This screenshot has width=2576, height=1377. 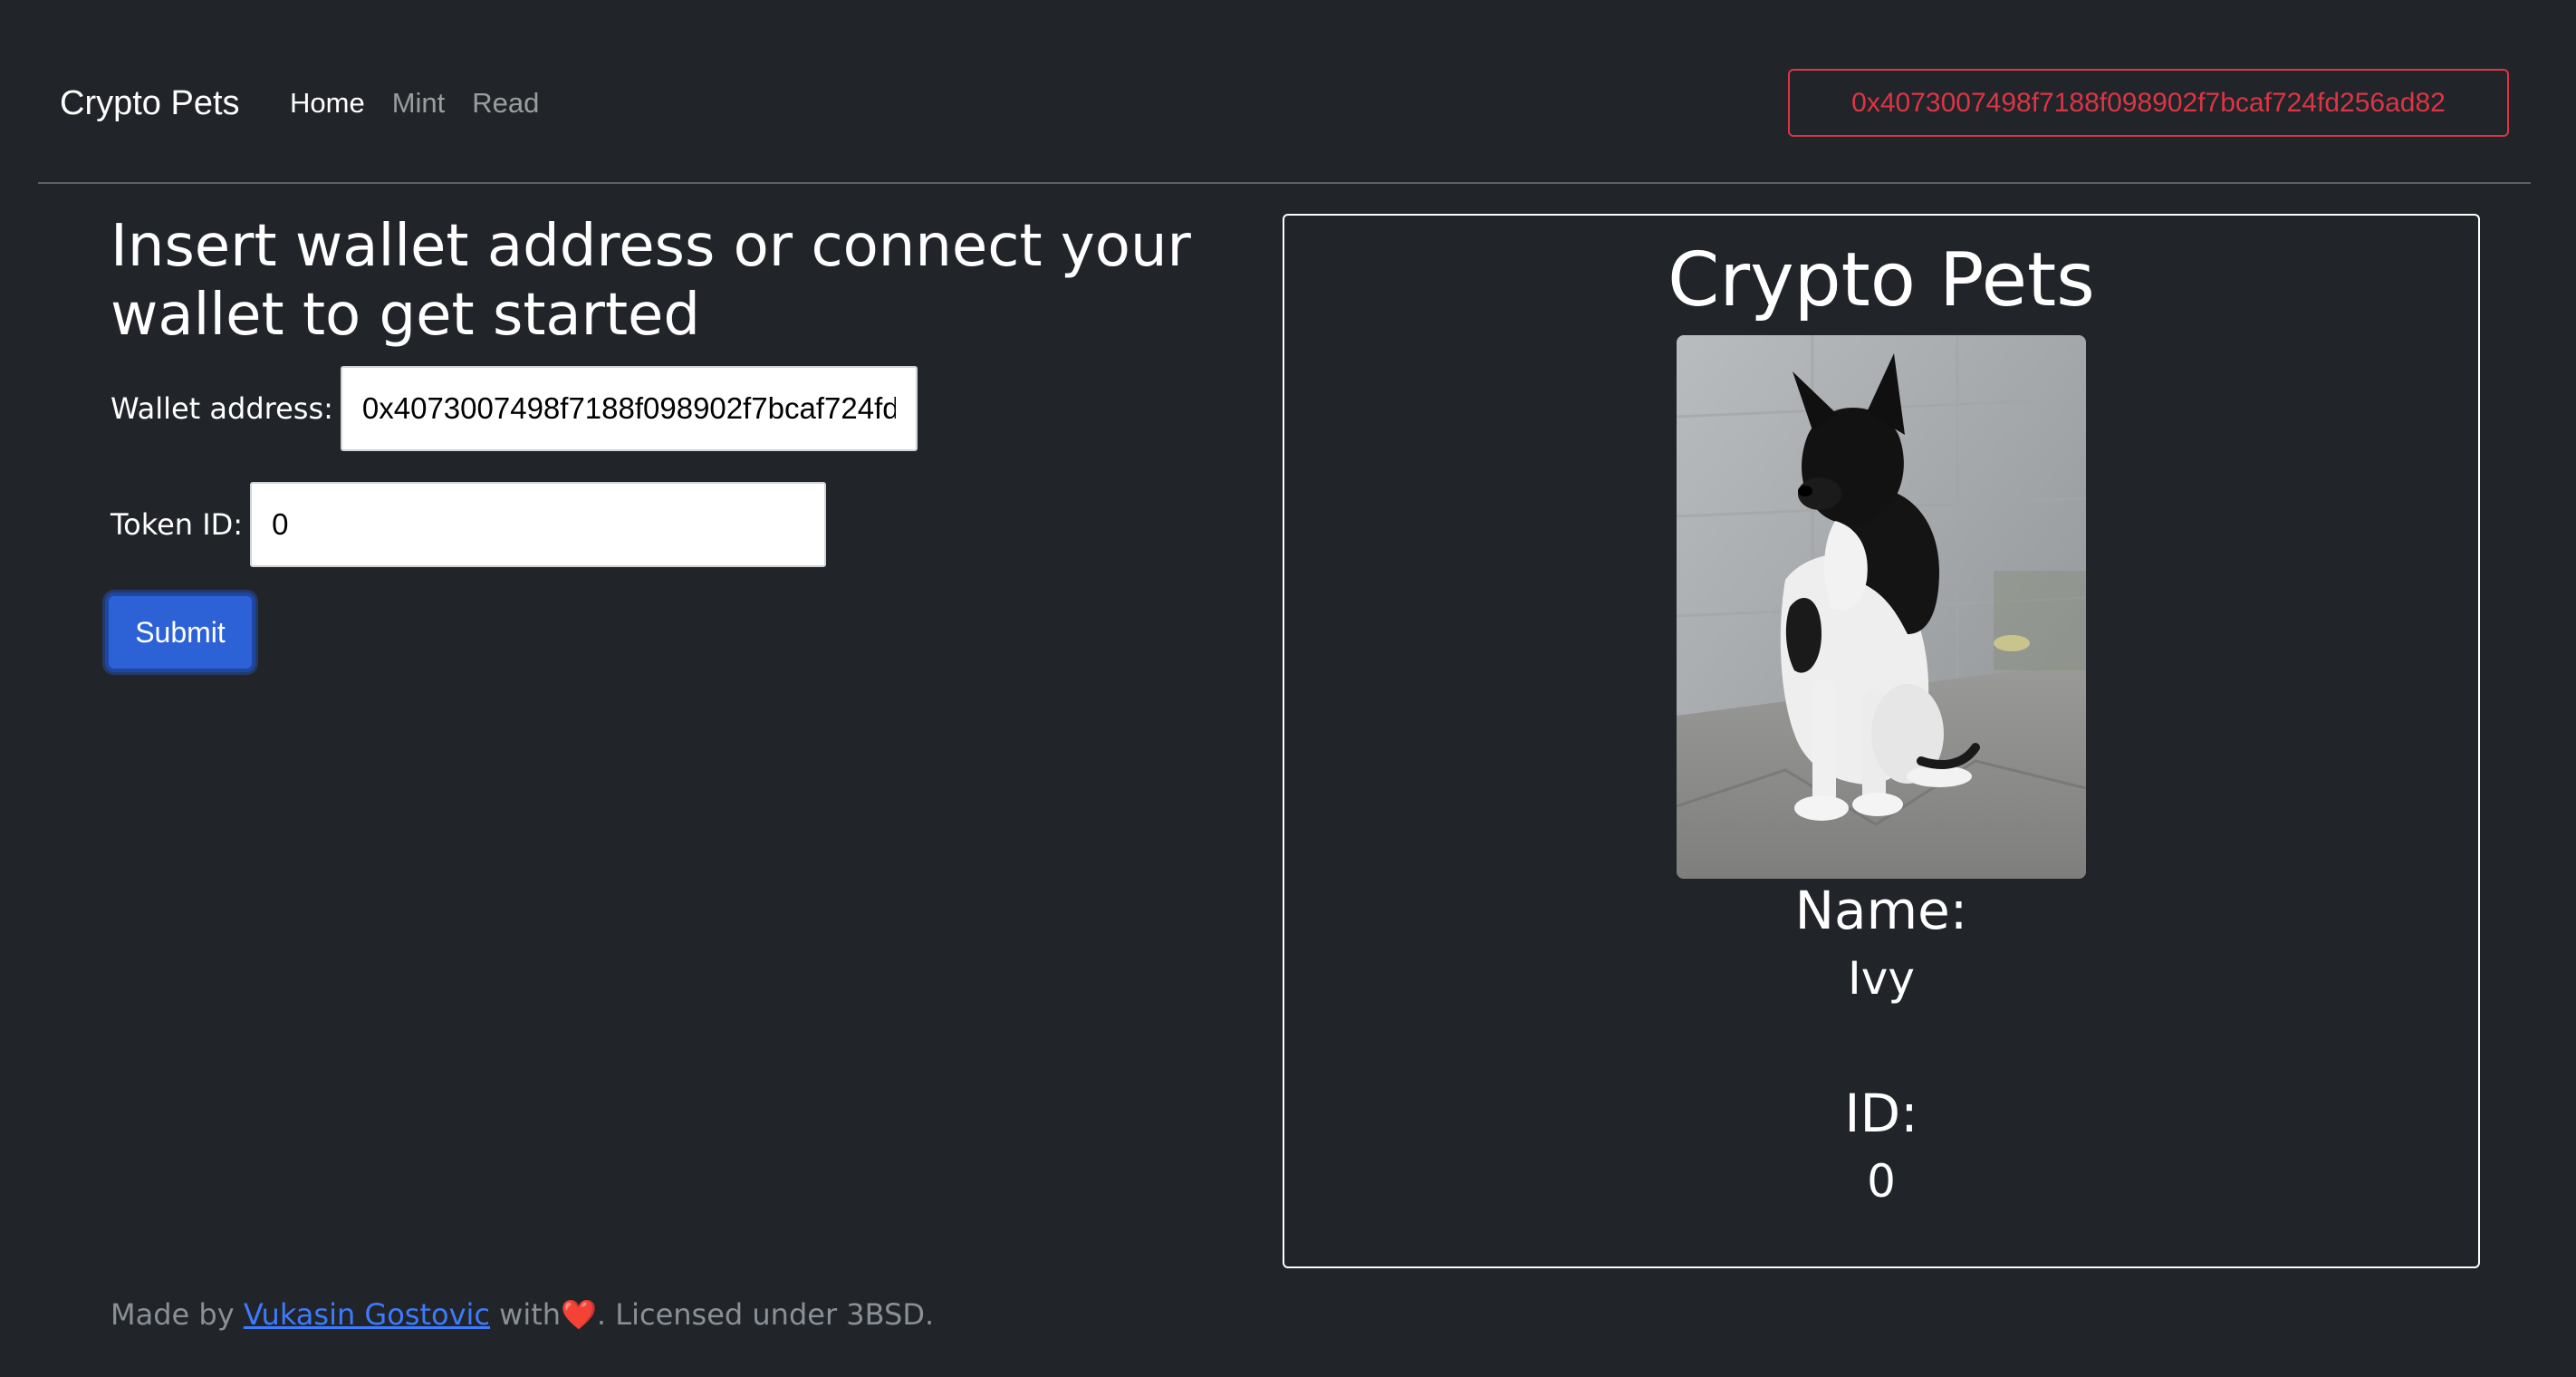 I want to click on nav-link-home: Home, so click(x=327, y=103).